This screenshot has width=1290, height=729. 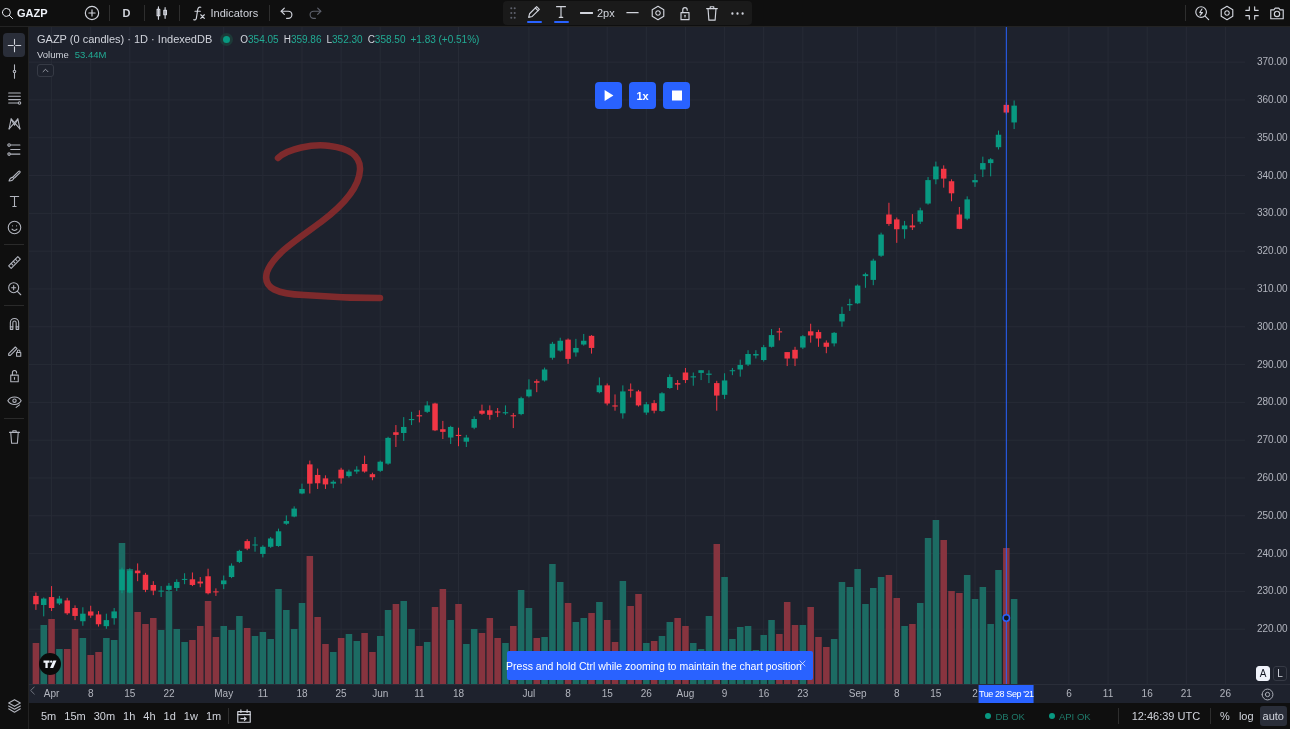 What do you see at coordinates (125, 39) in the screenshot?
I see `series-title: GAZP (0 candles) · 1D · IndexedDB` at bounding box center [125, 39].